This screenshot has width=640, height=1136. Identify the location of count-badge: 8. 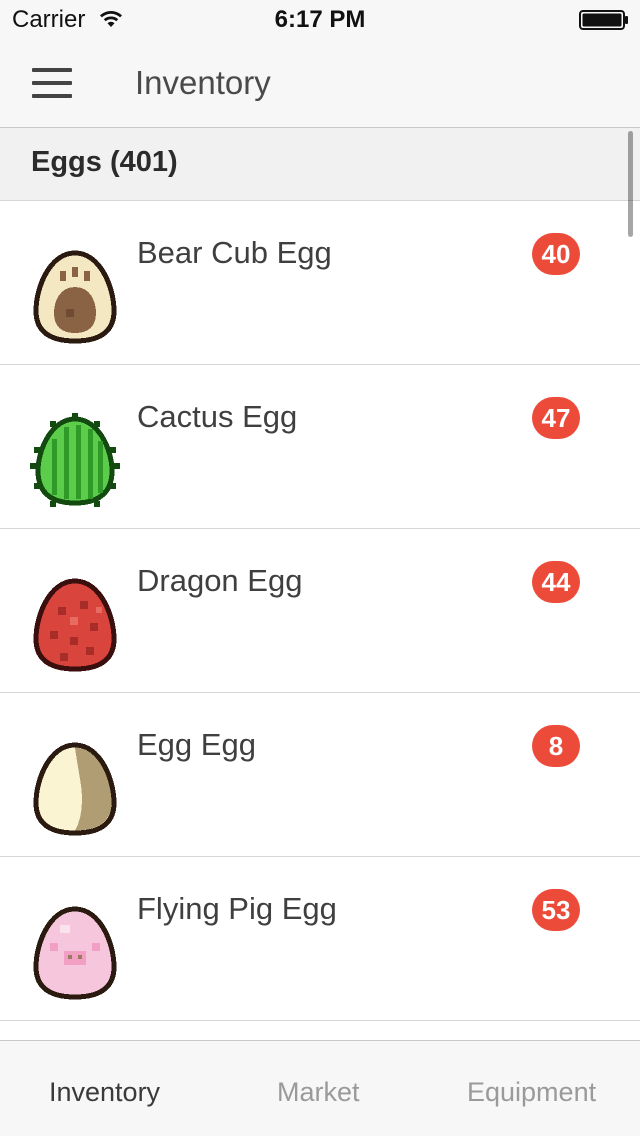
(556, 746).